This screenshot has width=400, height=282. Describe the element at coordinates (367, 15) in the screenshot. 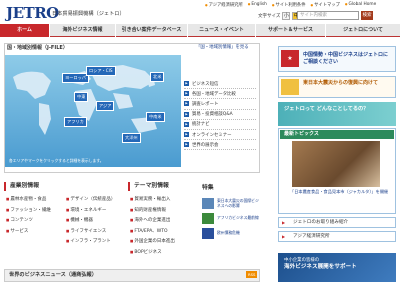

I see `search-button: 検索` at that location.